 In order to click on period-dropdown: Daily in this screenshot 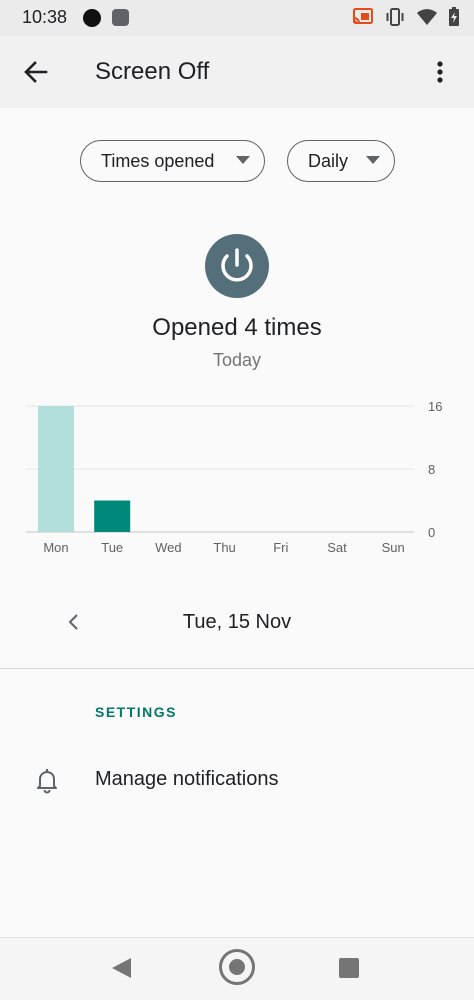, I will do `click(341, 161)`.